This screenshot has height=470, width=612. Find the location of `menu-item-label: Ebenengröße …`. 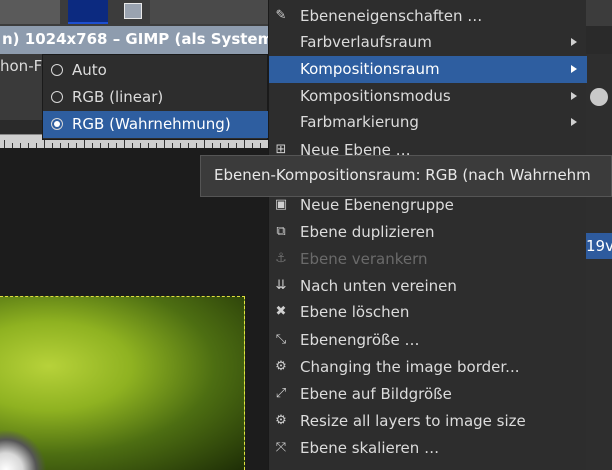

menu-item-label: Ebenengröße … is located at coordinates (360, 340).